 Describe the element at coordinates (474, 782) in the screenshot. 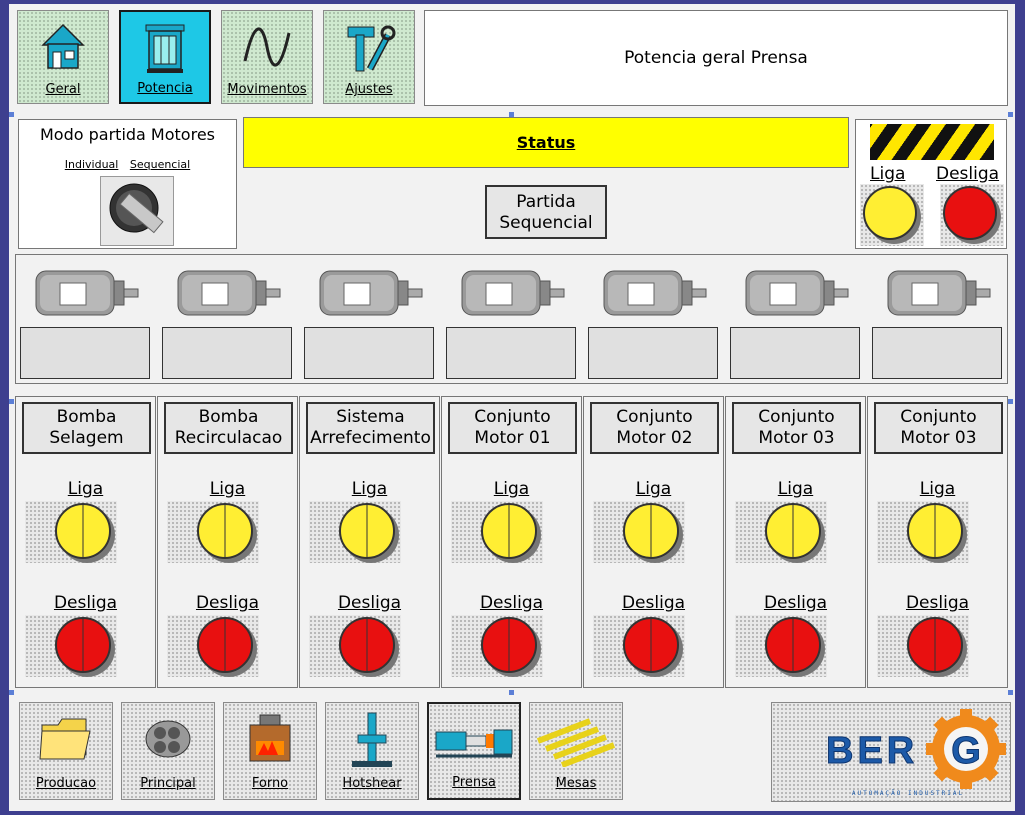

I see `nav-label: Prensa` at that location.